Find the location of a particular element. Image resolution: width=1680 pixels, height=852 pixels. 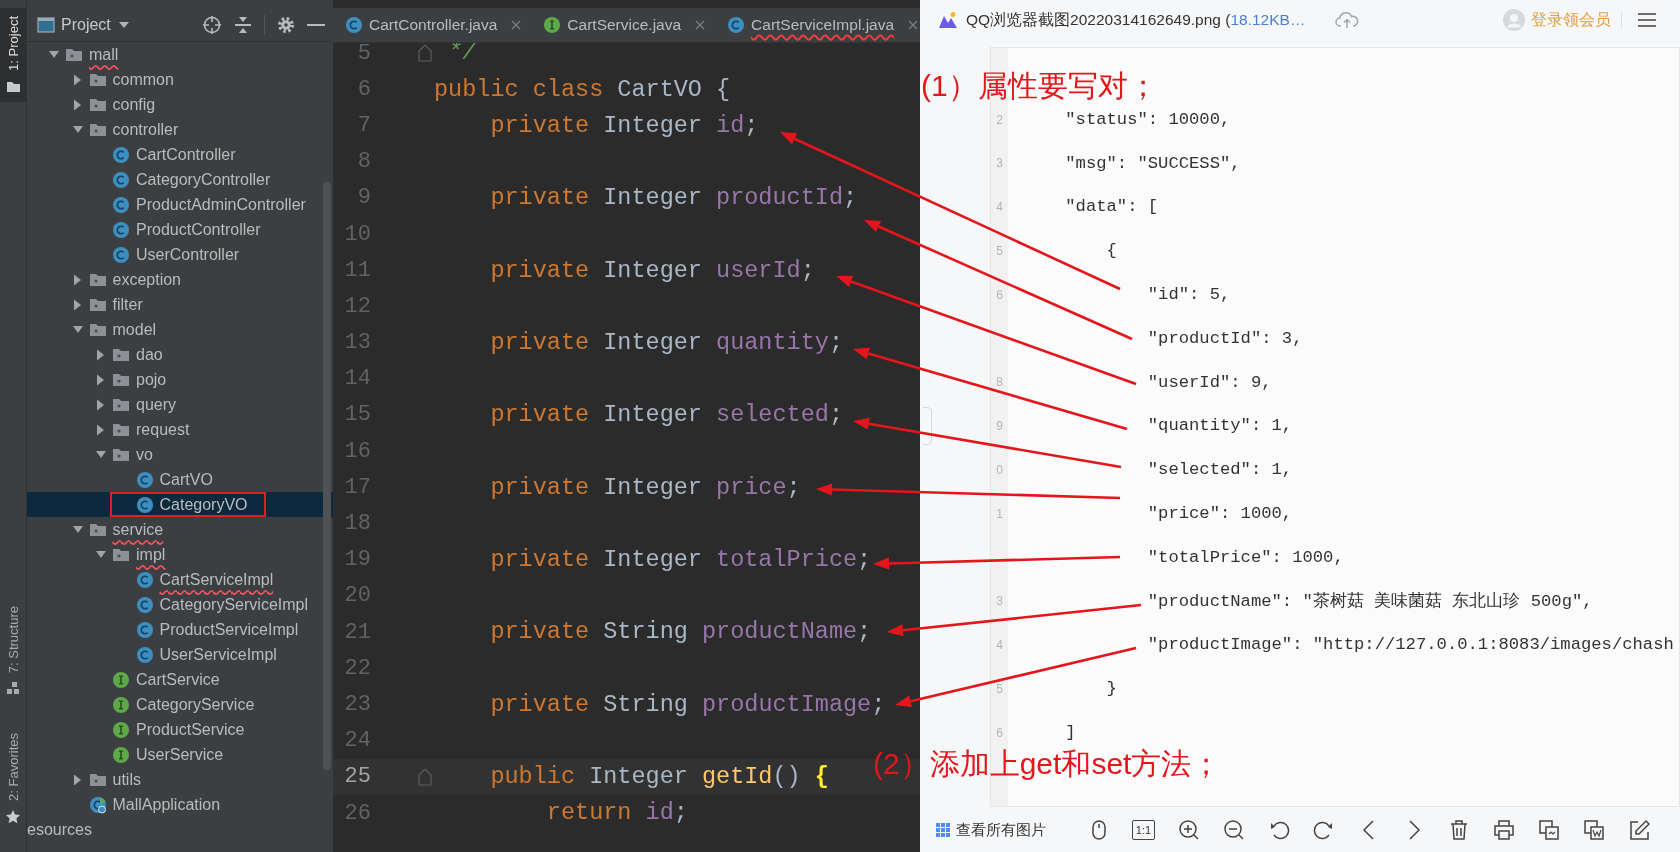

tree-item: ProductService is located at coordinates (180, 729).